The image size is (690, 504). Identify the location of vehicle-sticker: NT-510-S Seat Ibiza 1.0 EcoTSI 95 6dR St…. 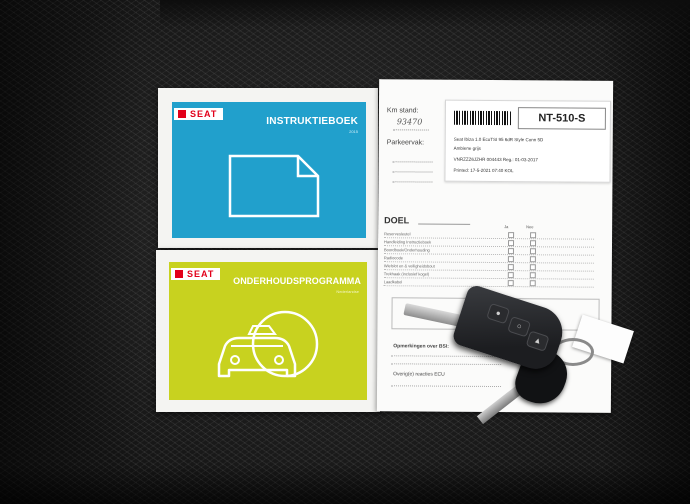
(528, 141).